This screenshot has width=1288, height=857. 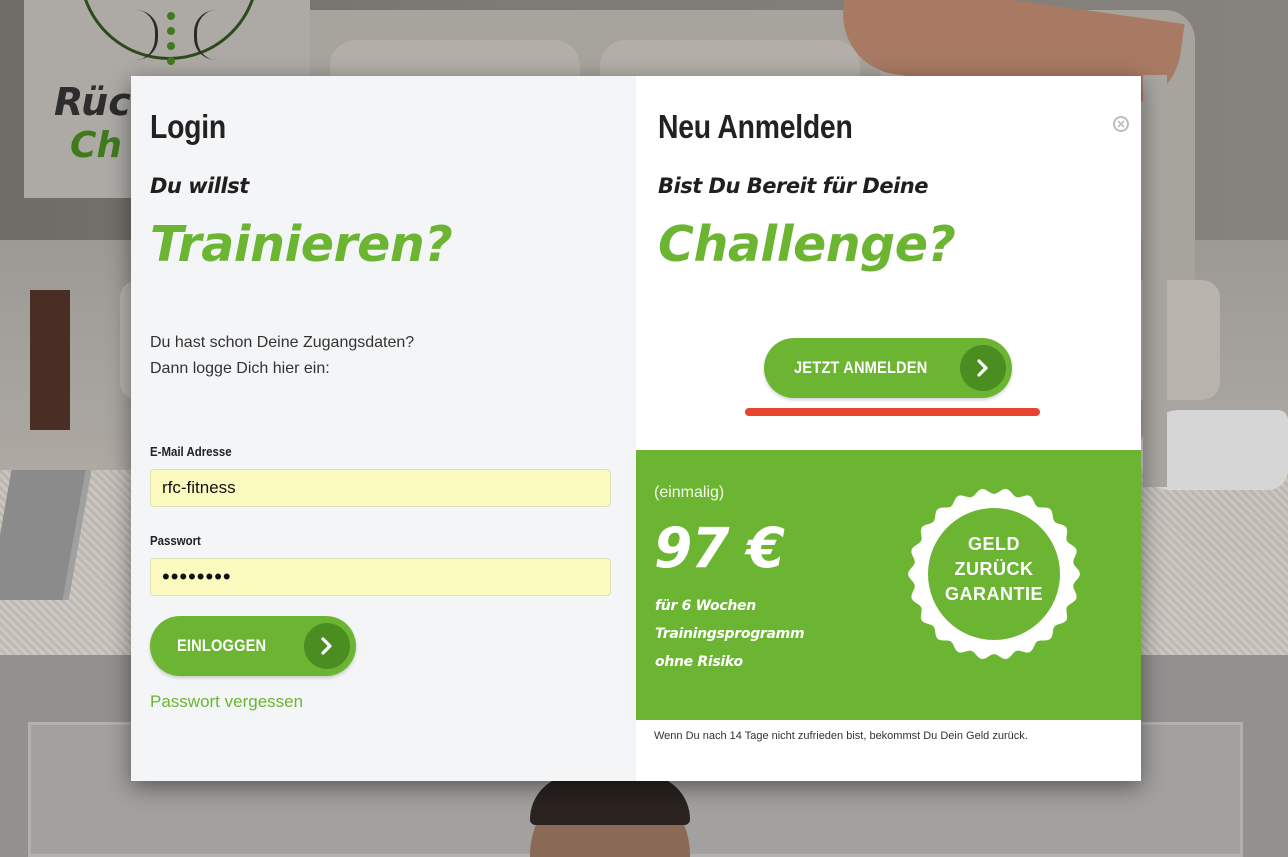 What do you see at coordinates (807, 244) in the screenshot?
I see `register-headline: Challenge?` at bounding box center [807, 244].